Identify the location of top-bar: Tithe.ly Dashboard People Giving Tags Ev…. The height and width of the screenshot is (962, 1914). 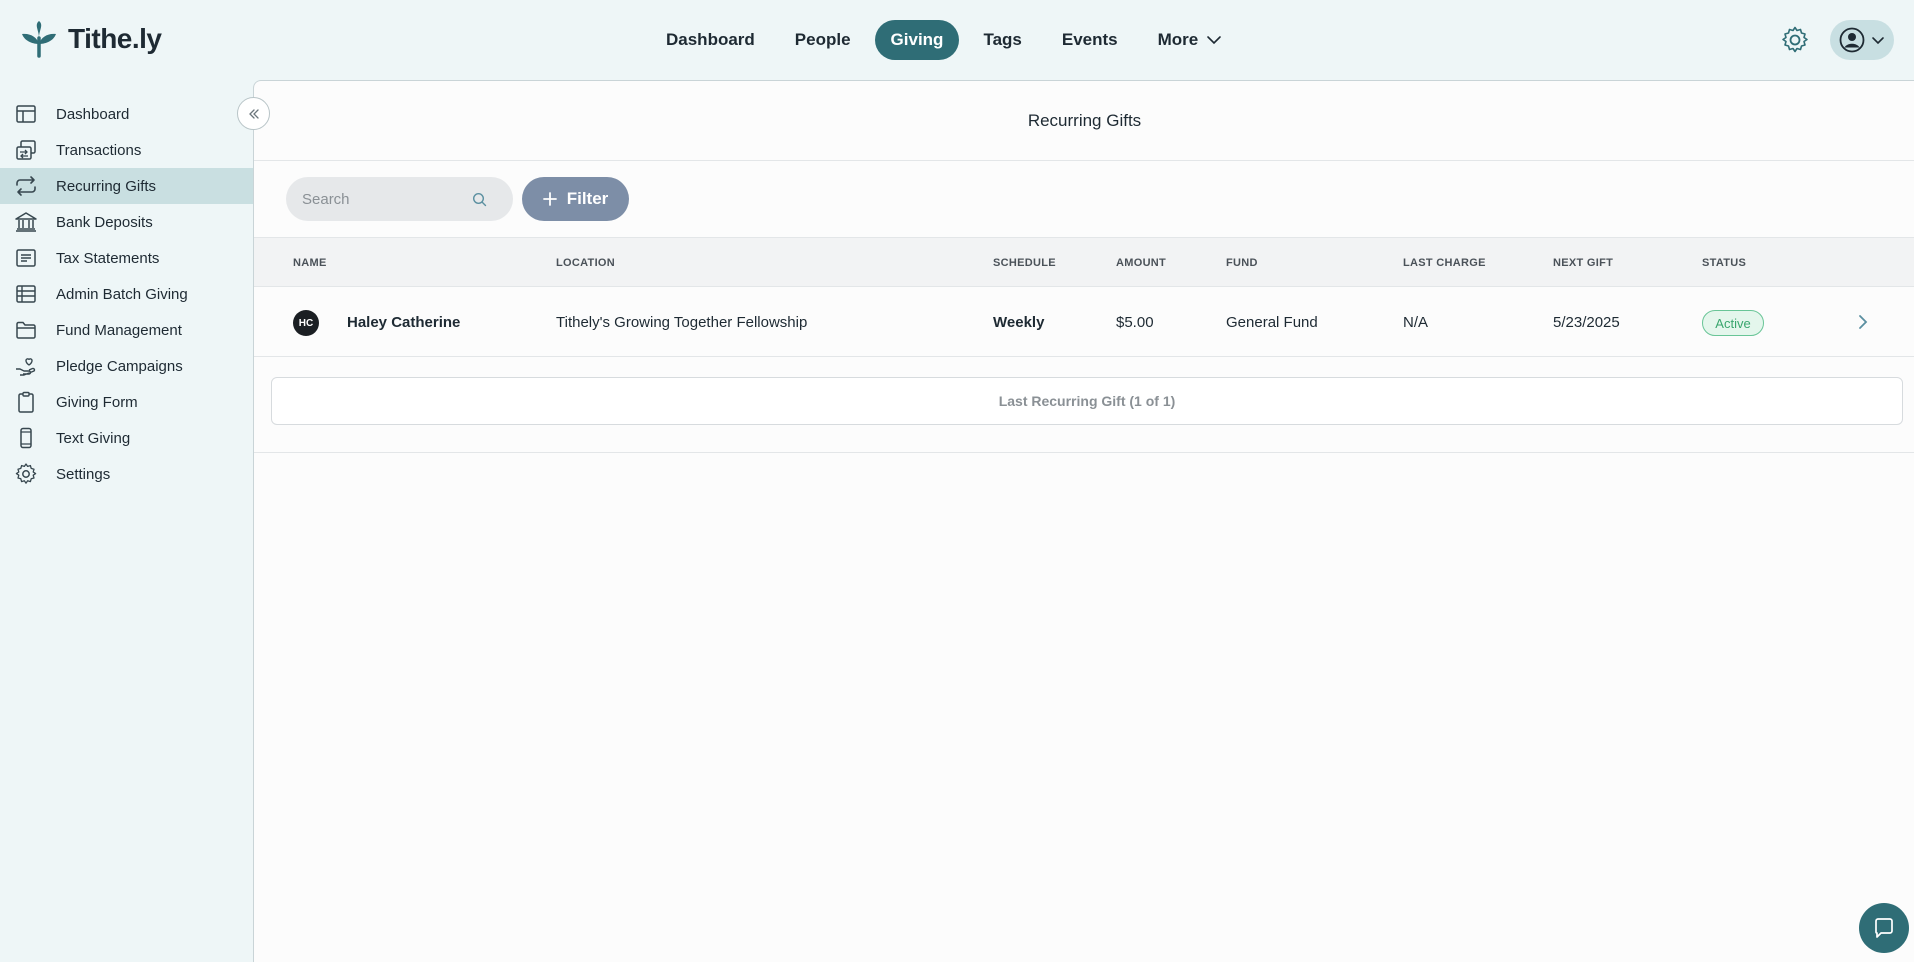
(957, 40).